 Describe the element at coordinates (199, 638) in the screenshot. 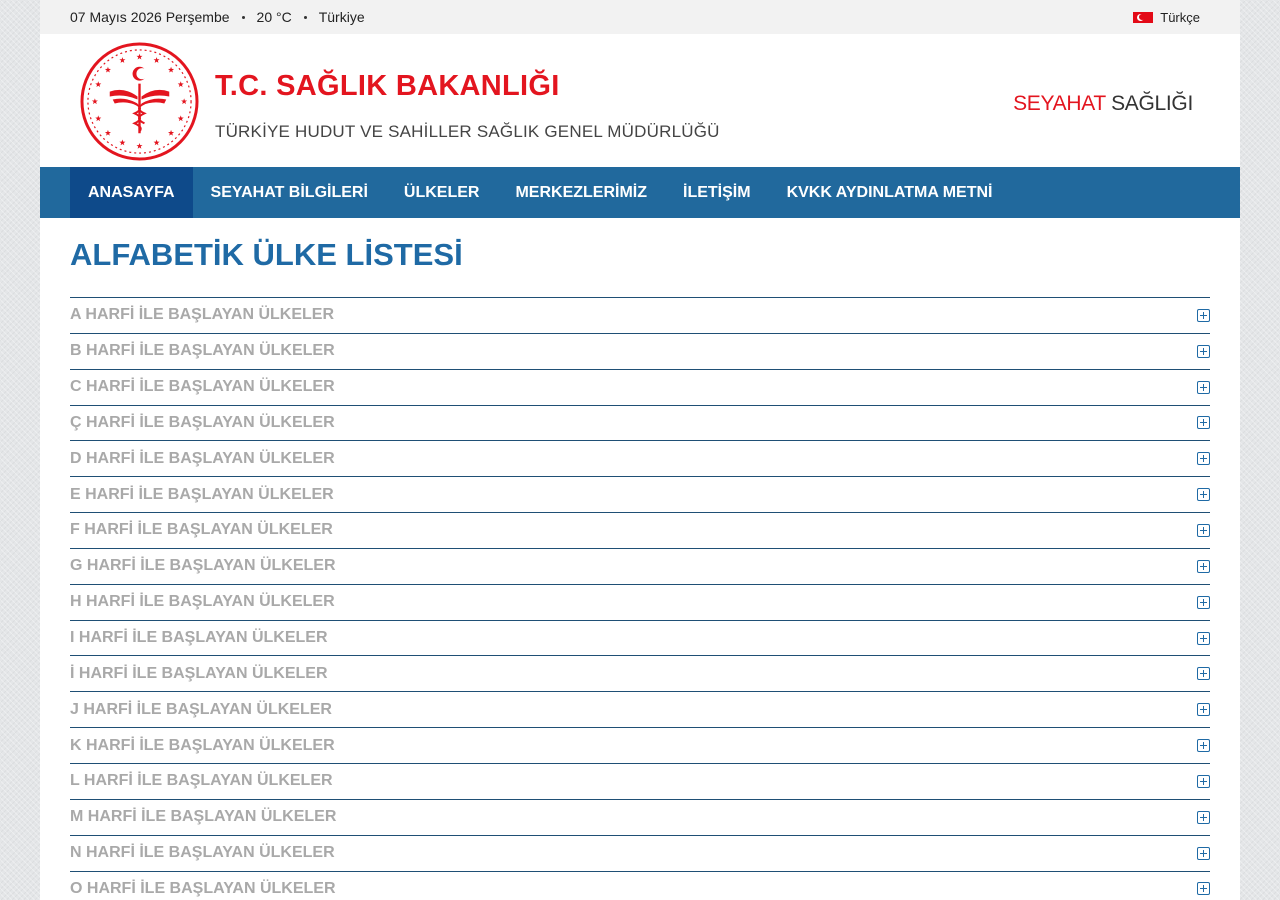

I see `accordion-row-label: I HARFİ İLE BAŞLAYAN ÜLKELER` at that location.